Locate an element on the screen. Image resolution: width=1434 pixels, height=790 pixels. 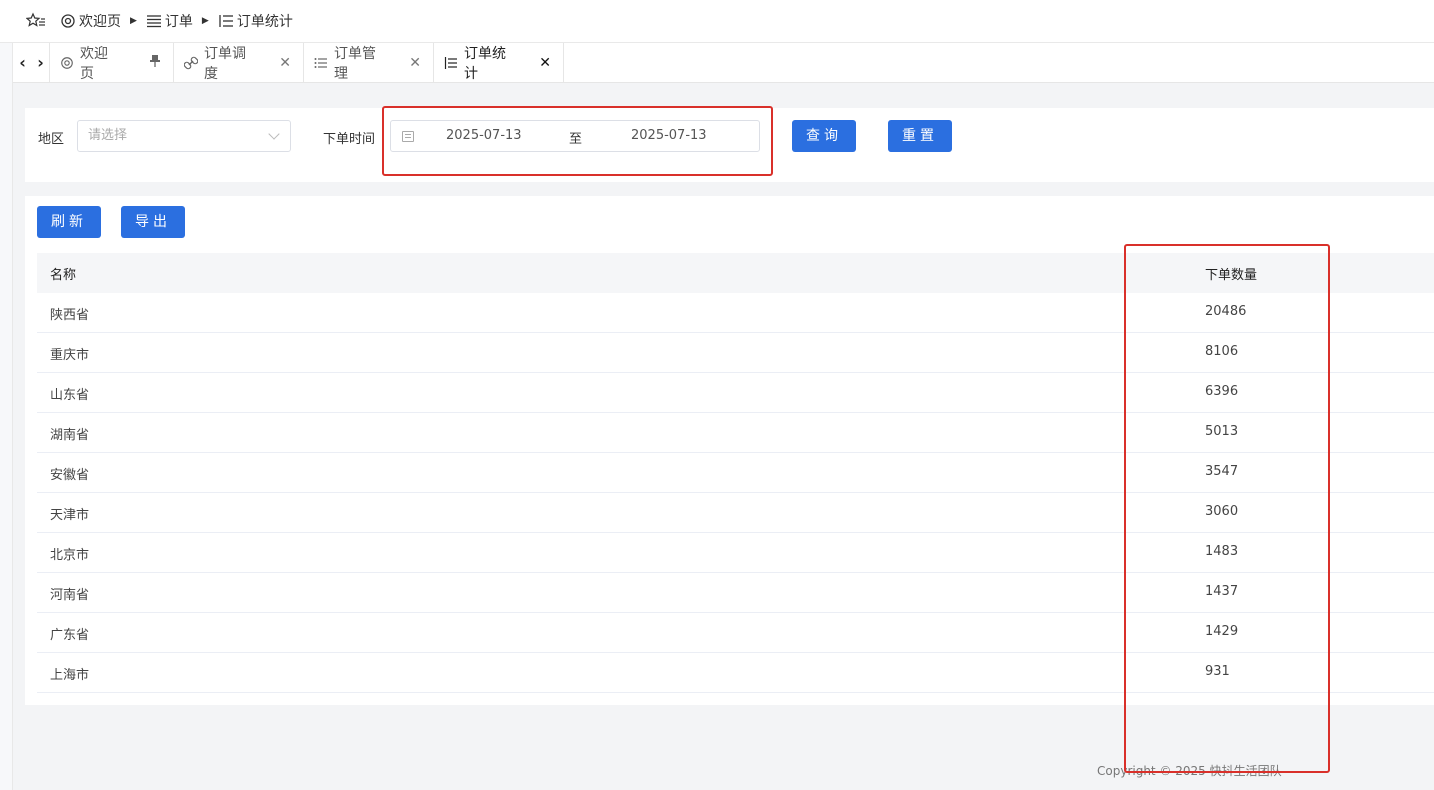
refresh-button: 刷新 is located at coordinates (69, 222).